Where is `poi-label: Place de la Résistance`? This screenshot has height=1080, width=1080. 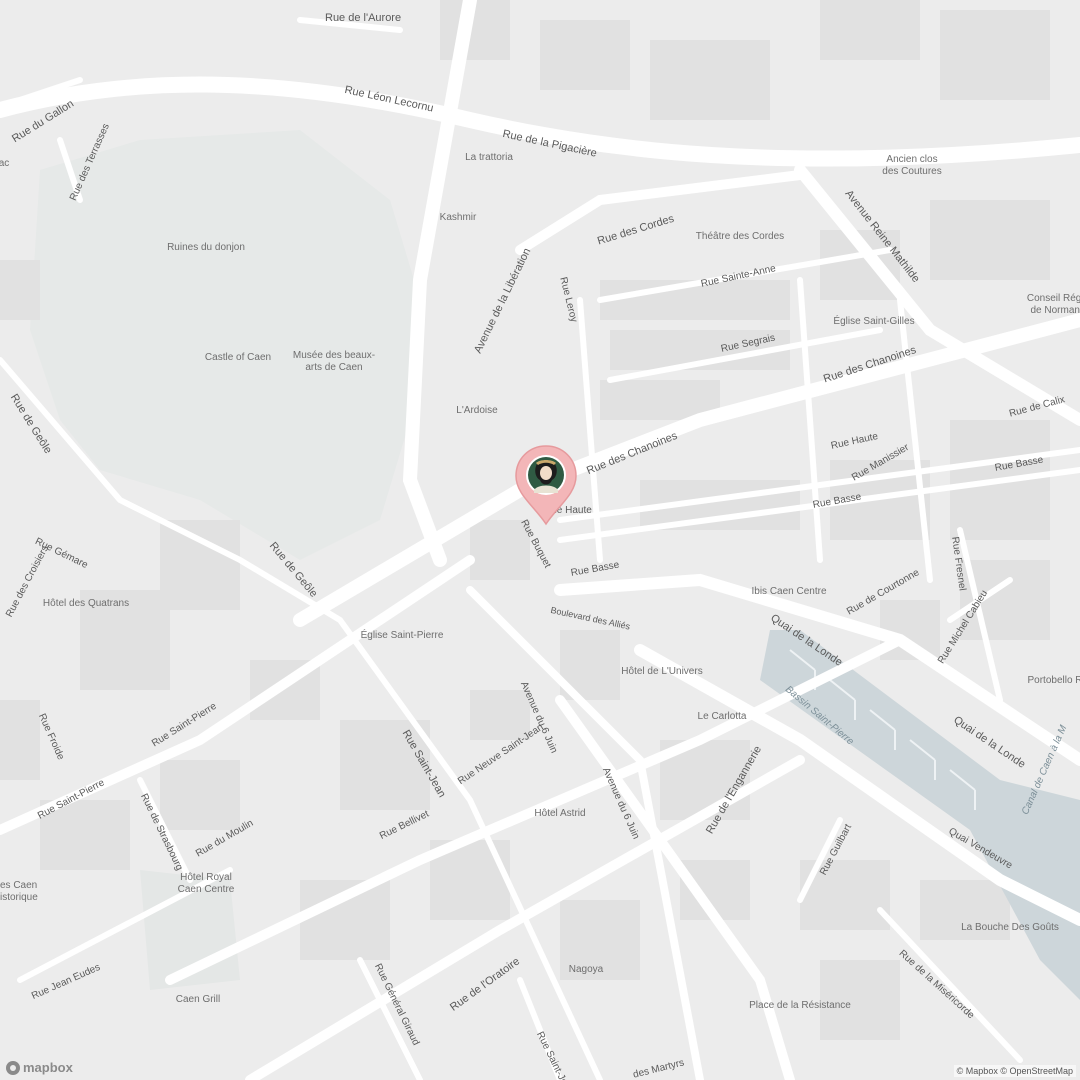 poi-label: Place de la Résistance is located at coordinates (800, 1005).